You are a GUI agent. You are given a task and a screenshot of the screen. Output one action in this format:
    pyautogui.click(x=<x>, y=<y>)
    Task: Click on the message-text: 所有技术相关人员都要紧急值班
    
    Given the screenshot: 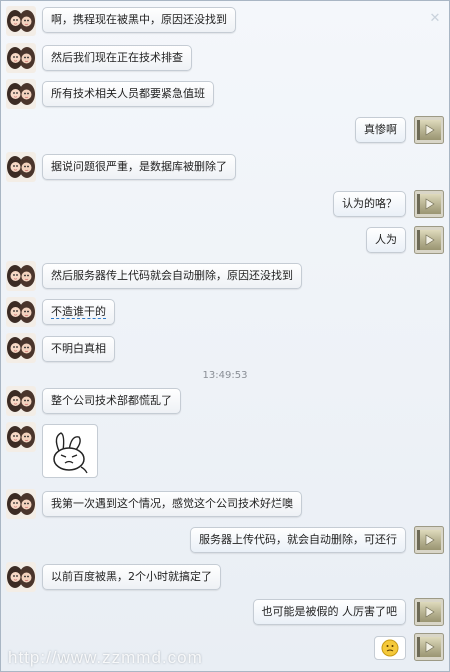 What is the action you would take?
    pyautogui.click(x=128, y=93)
    